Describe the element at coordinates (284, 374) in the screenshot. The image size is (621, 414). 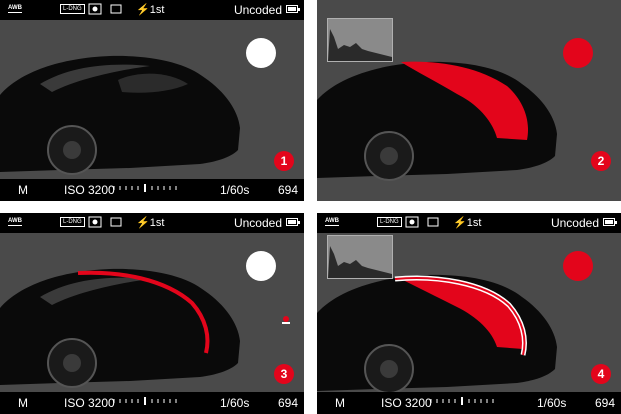
I see `panel-number-badge: 3` at that location.